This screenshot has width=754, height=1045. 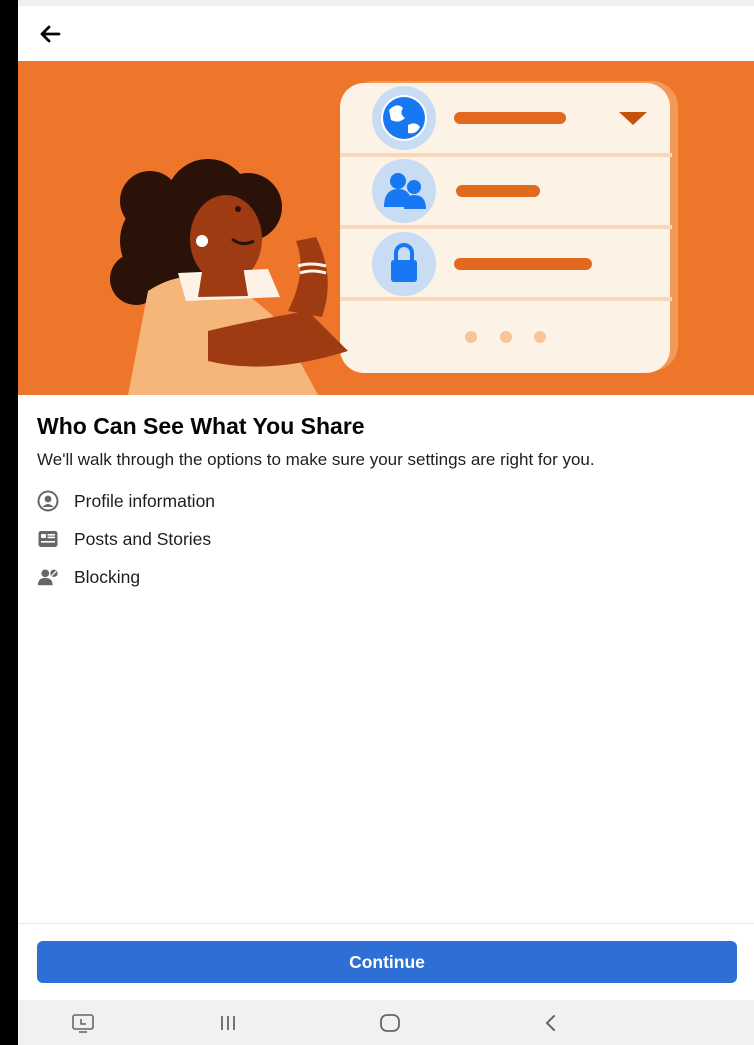 What do you see at coordinates (48, 539) in the screenshot?
I see `posts-card-icon` at bounding box center [48, 539].